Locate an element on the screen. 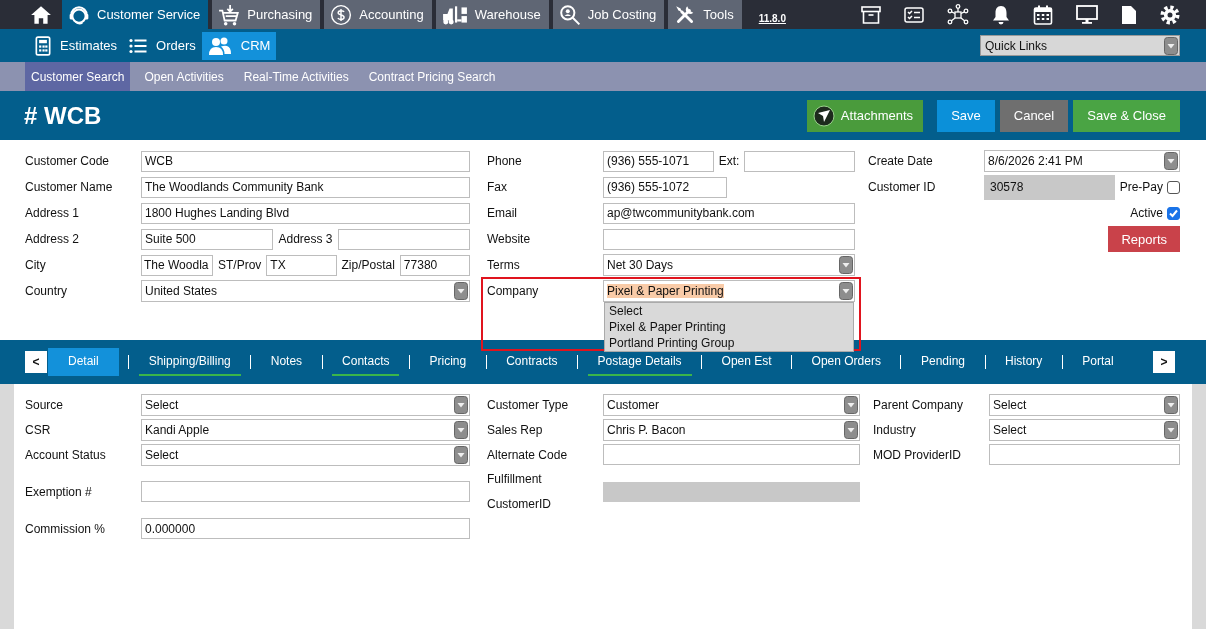  detail-tab: Pricing is located at coordinates (448, 362).